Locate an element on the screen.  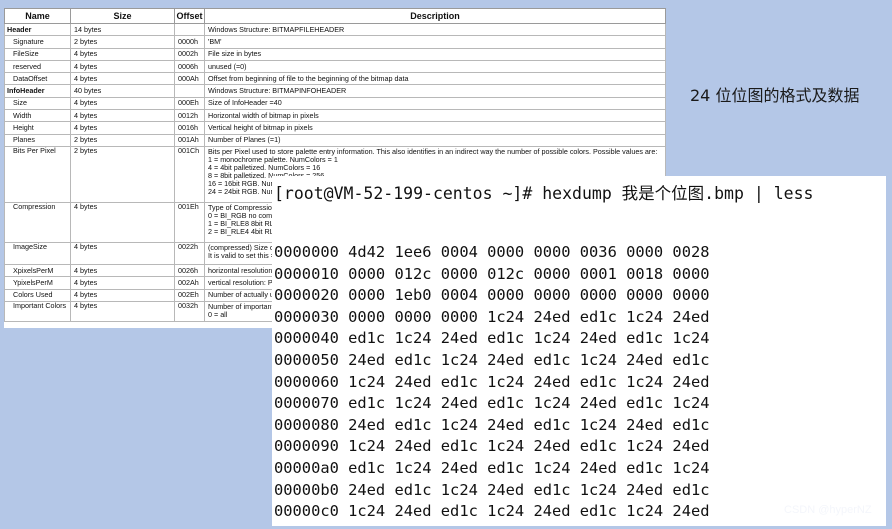
watermark: CSDN @hyperNZ is located at coordinates (828, 510).